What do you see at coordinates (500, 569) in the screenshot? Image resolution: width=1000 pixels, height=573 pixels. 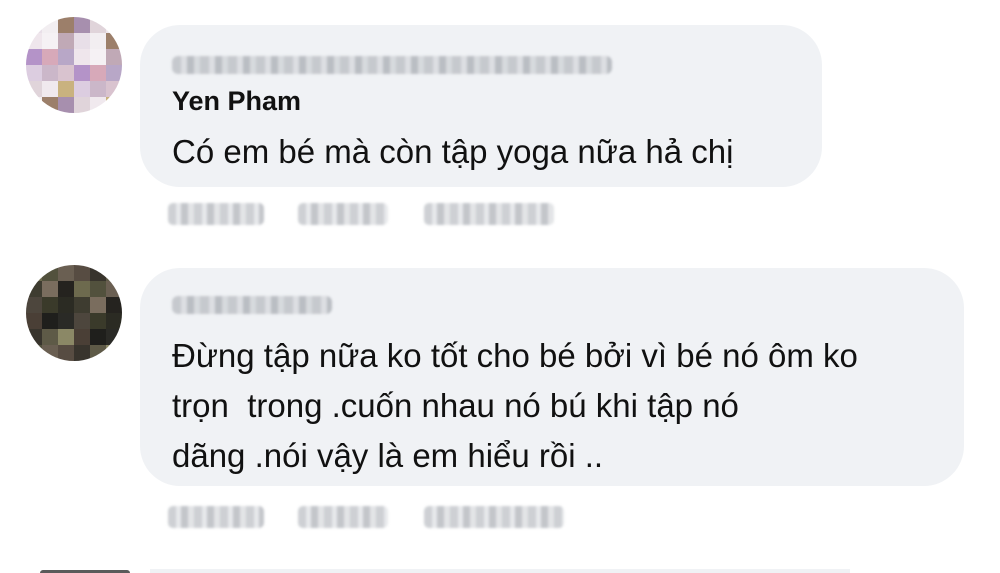 I see `next-comment-edge` at bounding box center [500, 569].